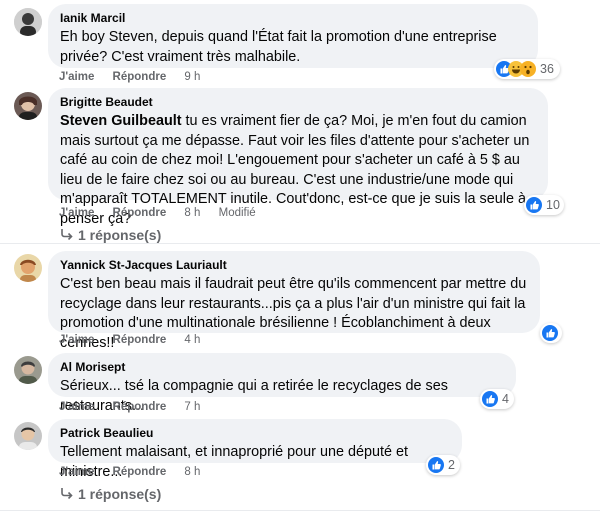 The width and height of the screenshot is (600, 514). Describe the element at coordinates (282, 367) in the screenshot. I see `comment-author: Al Morisept` at that location.